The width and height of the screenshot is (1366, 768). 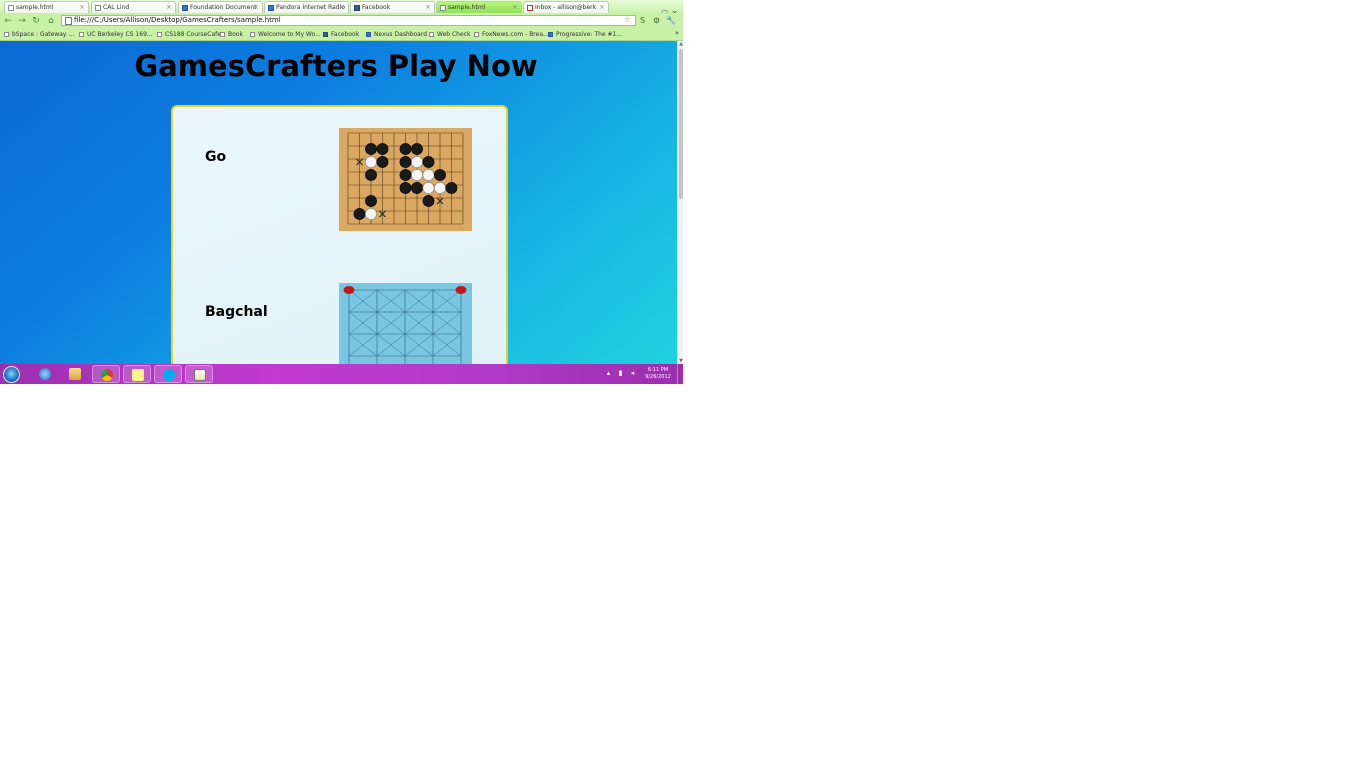 What do you see at coordinates (325, 34) in the screenshot?
I see `facebook-icon` at bounding box center [325, 34].